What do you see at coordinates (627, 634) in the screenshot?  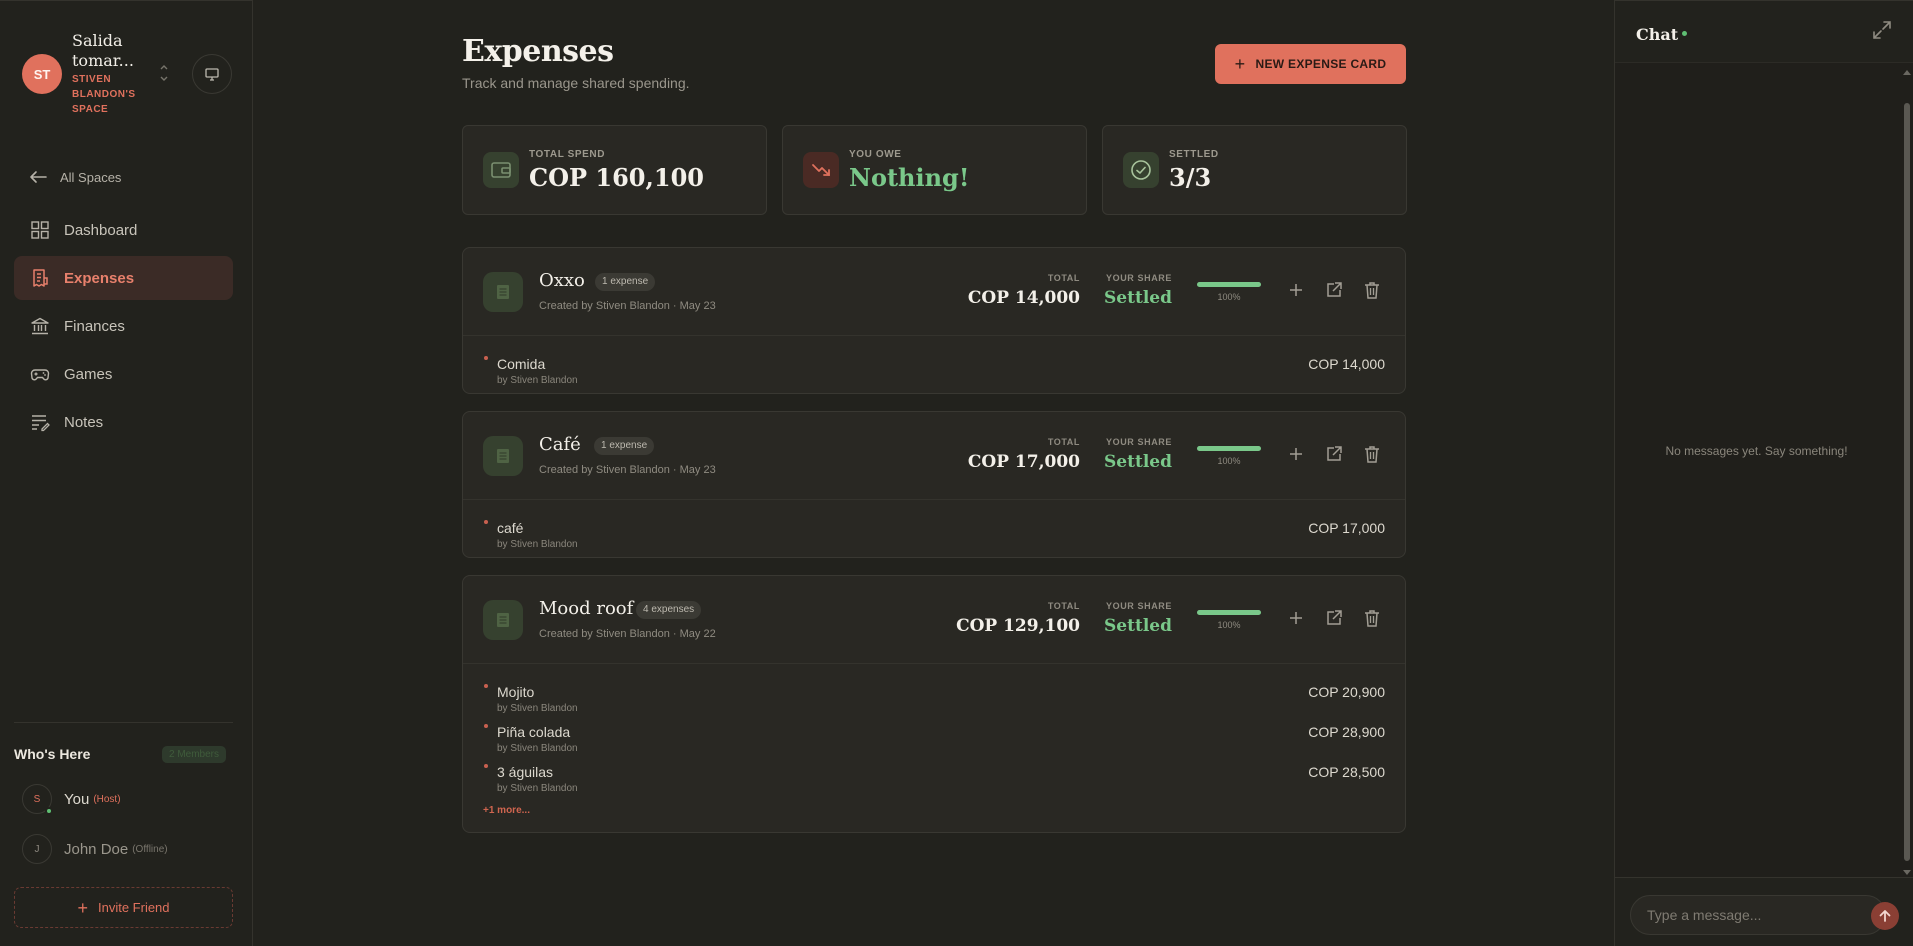 I see `card-meta: Created by Stiven Blandon · May 22` at bounding box center [627, 634].